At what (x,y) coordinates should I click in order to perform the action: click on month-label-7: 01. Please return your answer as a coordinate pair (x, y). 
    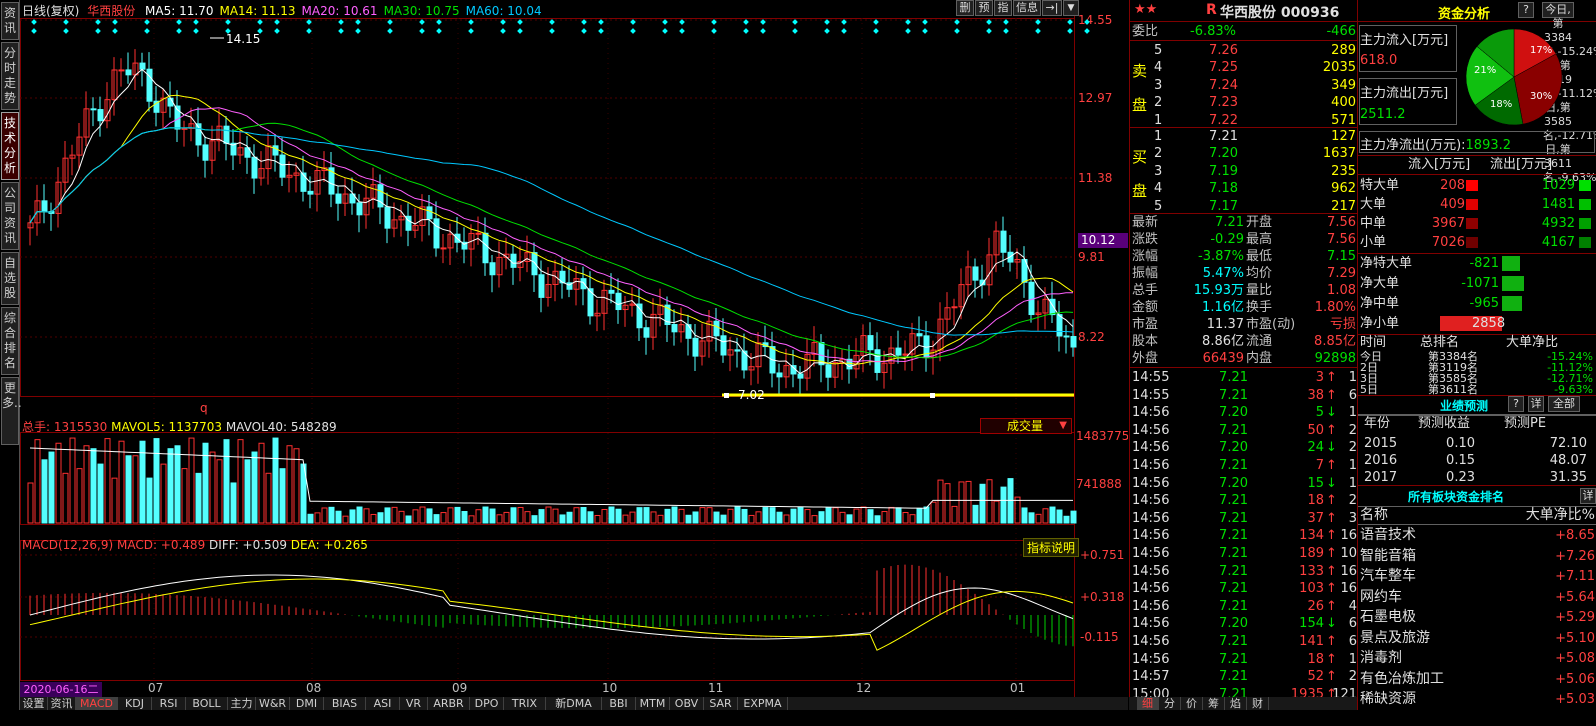
    Looking at the image, I should click on (1017, 688).